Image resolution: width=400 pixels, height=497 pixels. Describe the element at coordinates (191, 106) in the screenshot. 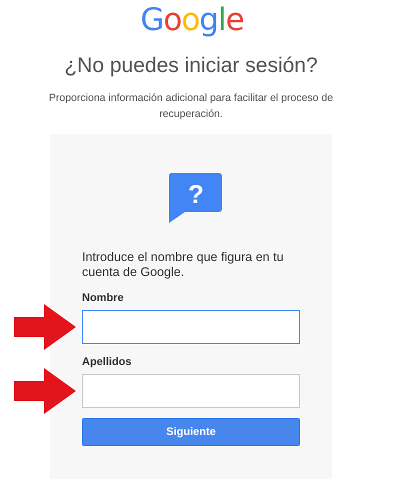

I see `subtitle: Proporciona información adicional para facilitar el proceso de recuperación.` at that location.